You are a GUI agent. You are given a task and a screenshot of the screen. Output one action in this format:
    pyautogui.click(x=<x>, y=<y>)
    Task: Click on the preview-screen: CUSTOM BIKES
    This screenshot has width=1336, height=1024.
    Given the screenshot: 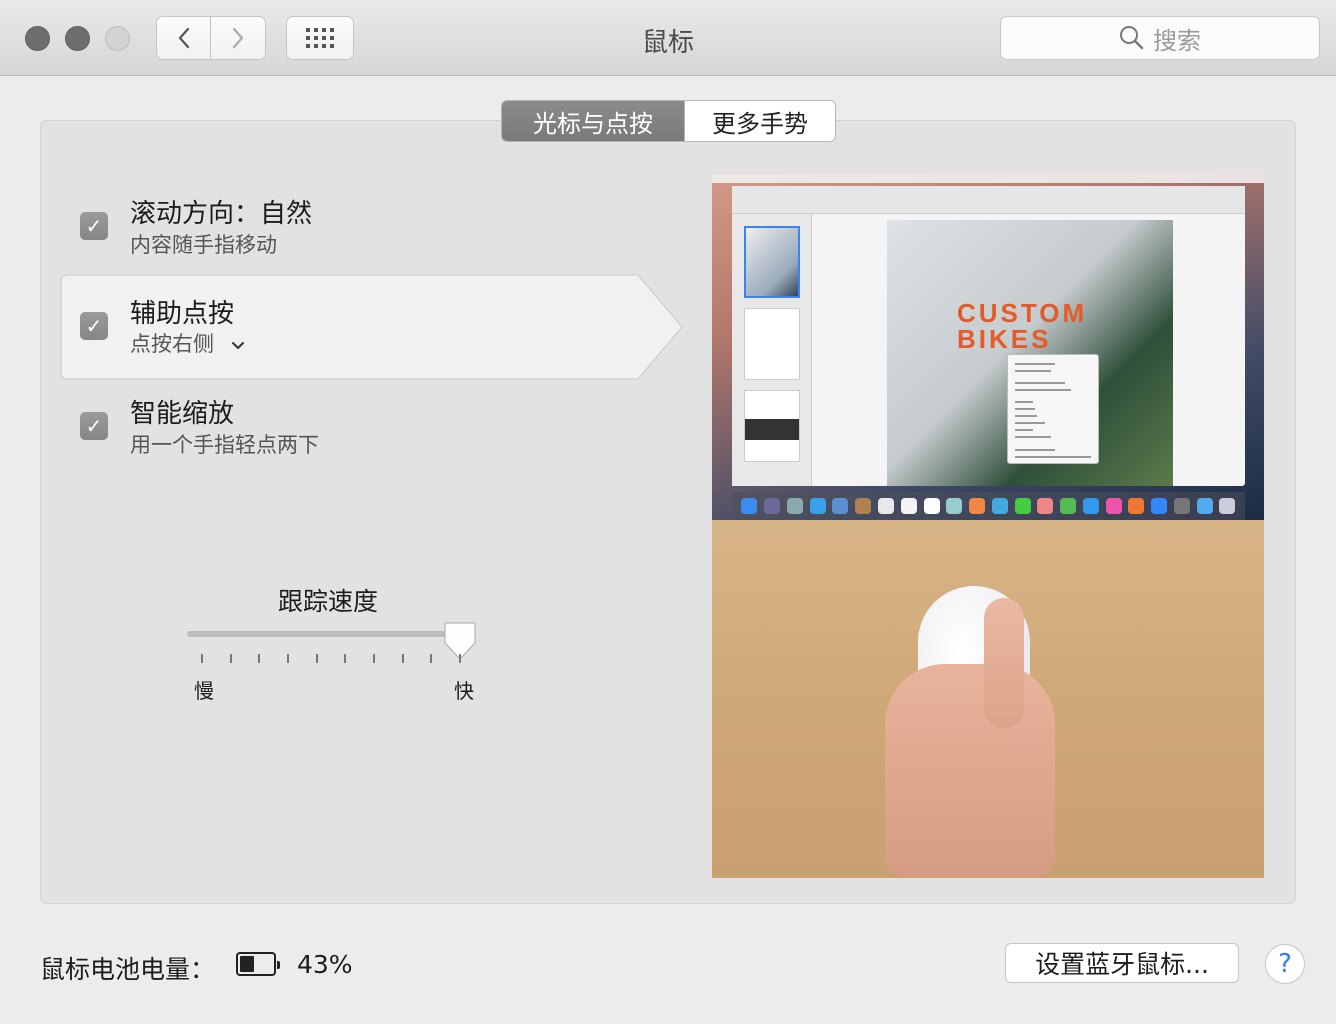 What is the action you would take?
    pyautogui.click(x=988, y=347)
    